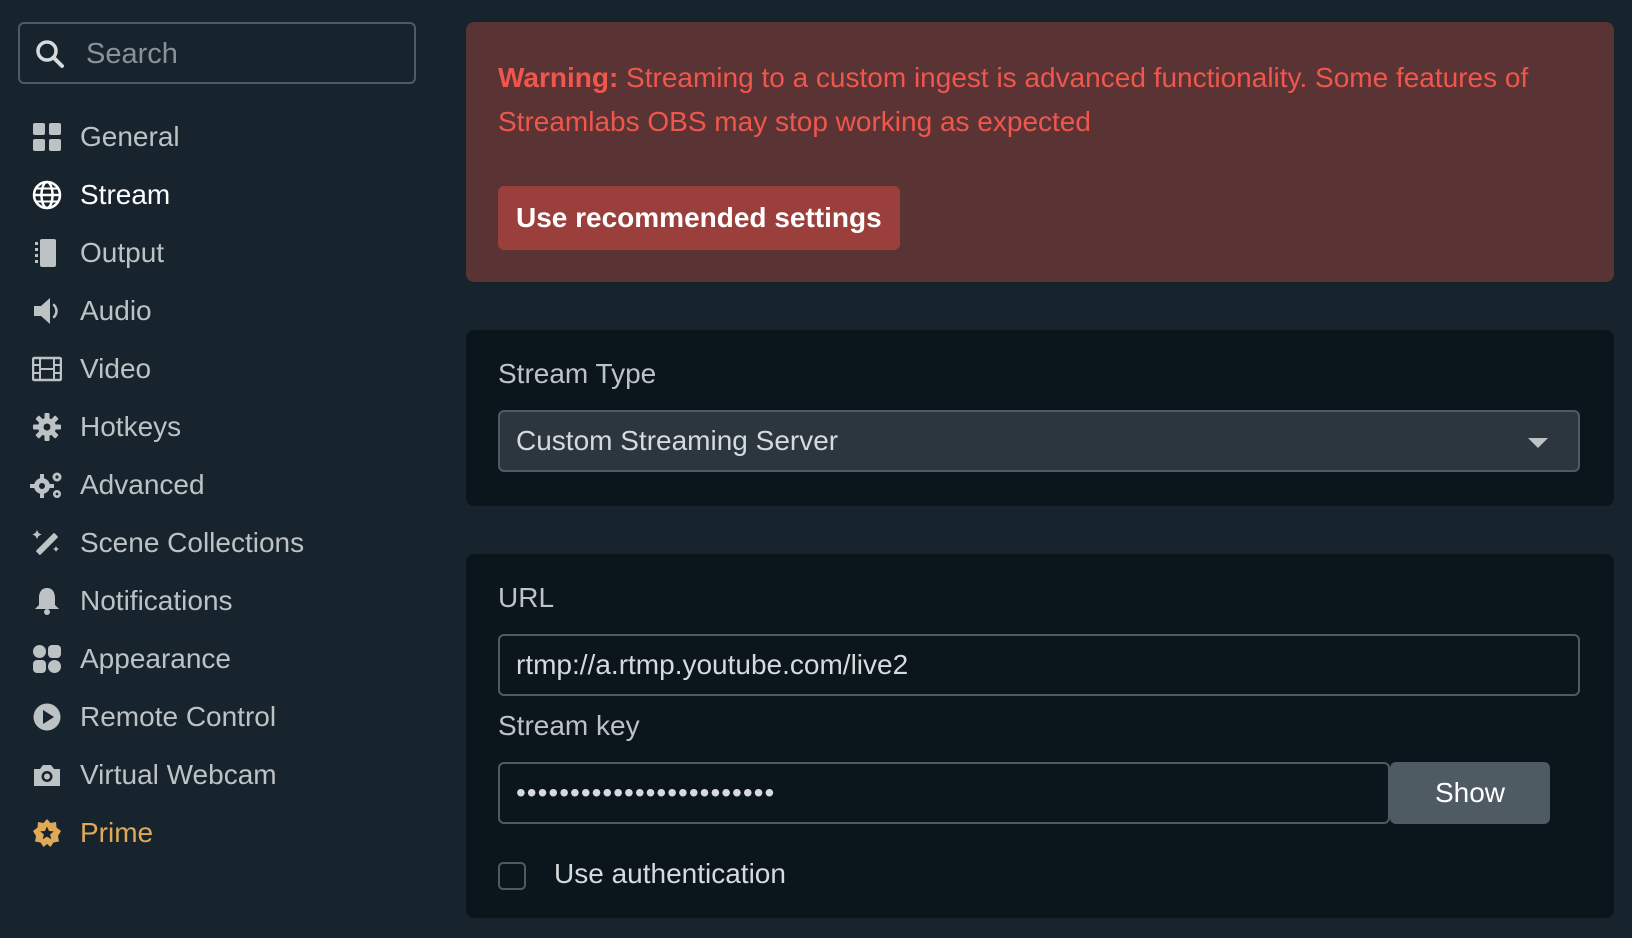 The image size is (1632, 938). Describe the element at coordinates (192, 542) in the screenshot. I see `sidebar-item-label: Scene Collections` at that location.